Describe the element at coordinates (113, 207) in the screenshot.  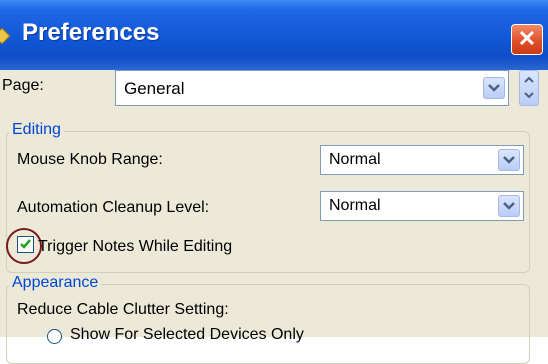
I see `automation-cleanup-label: Automation Cleanup Level:` at that location.